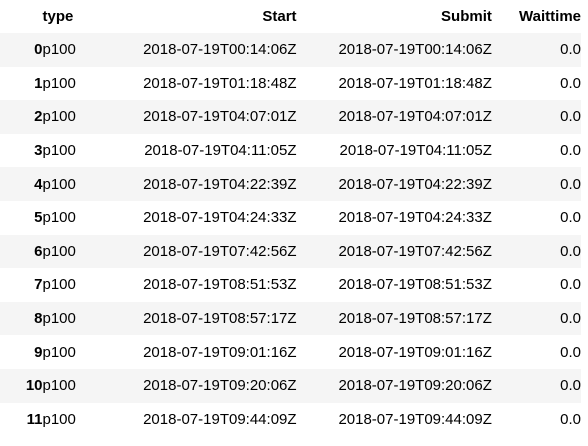 This screenshot has width=588, height=446. What do you see at coordinates (415, 285) in the screenshot?
I see `cell-submit: 2018-07-19T08:51:53Z` at bounding box center [415, 285].